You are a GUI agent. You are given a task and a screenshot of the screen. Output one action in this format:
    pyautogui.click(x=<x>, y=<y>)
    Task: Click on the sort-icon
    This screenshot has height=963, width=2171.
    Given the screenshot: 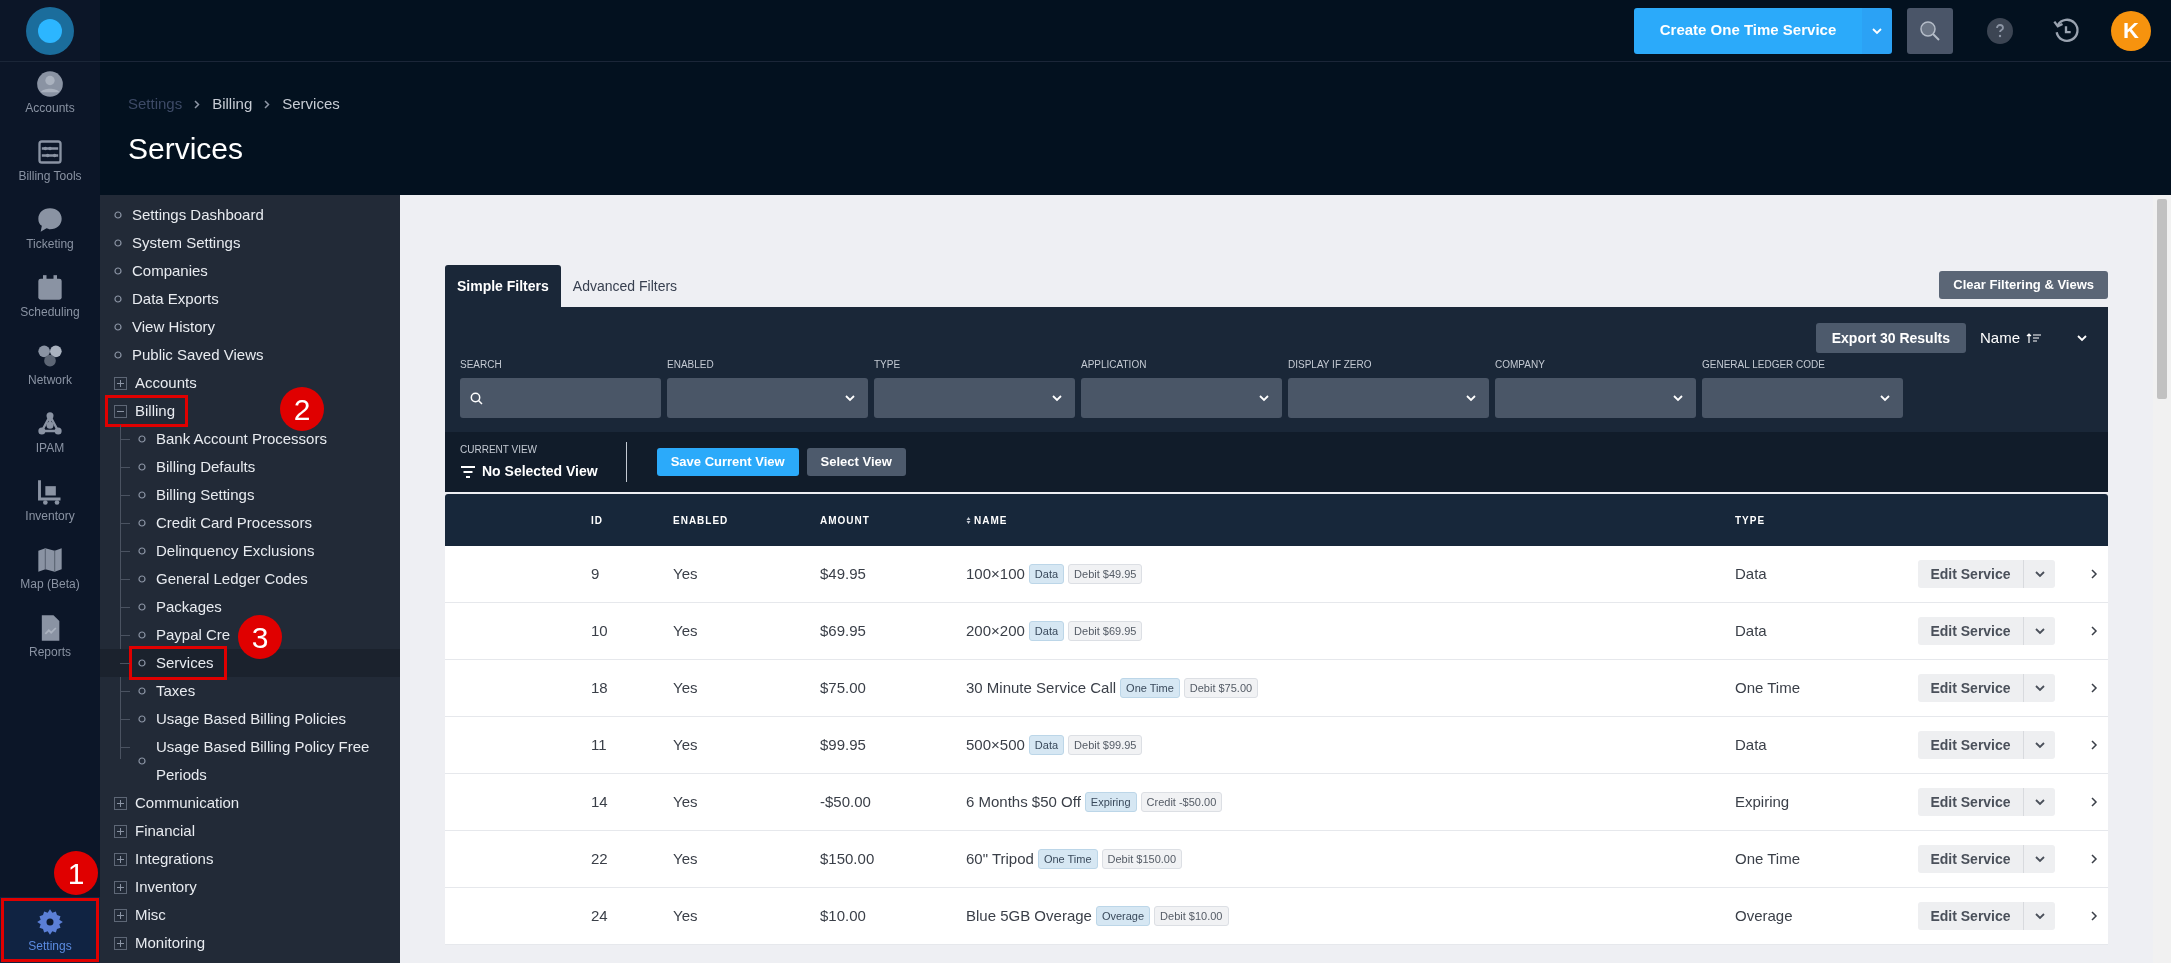 What is the action you would take?
    pyautogui.click(x=968, y=520)
    